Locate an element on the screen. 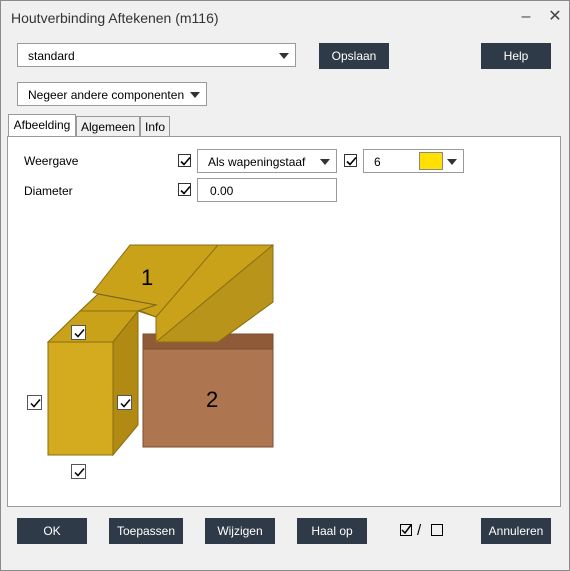 Image resolution: width=570 pixels, height=571 pixels. preset-select: standard is located at coordinates (156, 55).